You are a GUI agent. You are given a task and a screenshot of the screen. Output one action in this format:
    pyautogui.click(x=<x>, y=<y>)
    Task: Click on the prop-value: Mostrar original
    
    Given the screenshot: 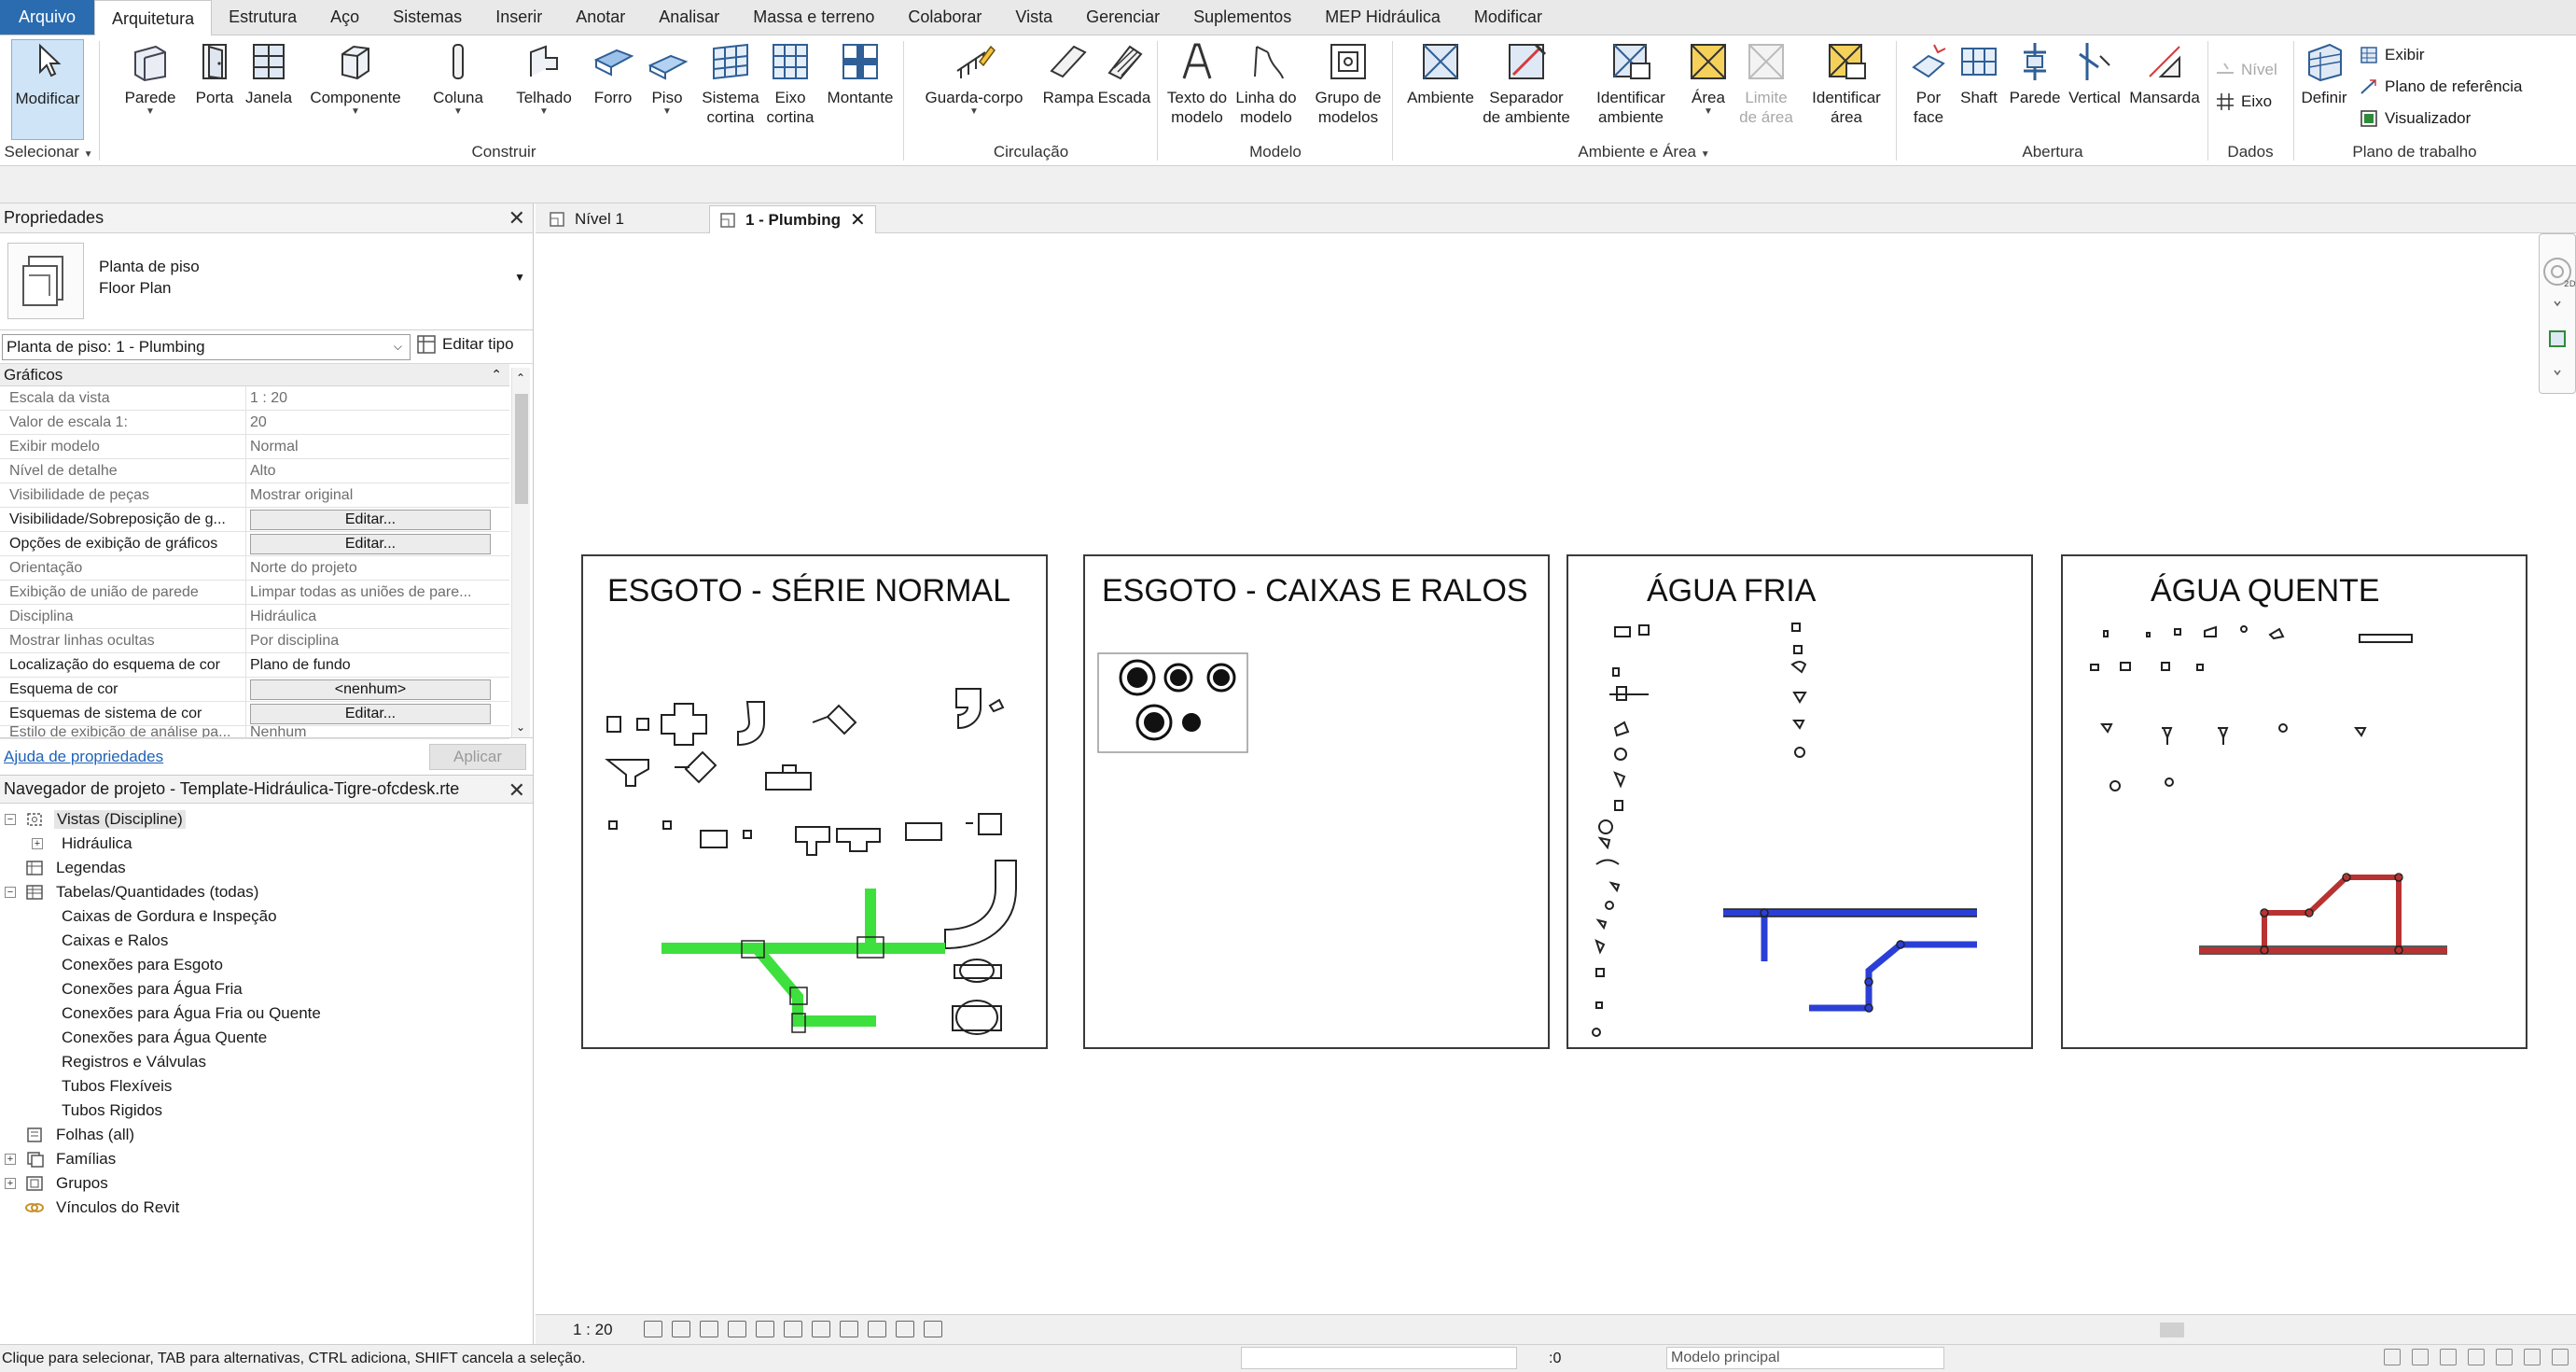 What is the action you would take?
    pyautogui.click(x=377, y=495)
    